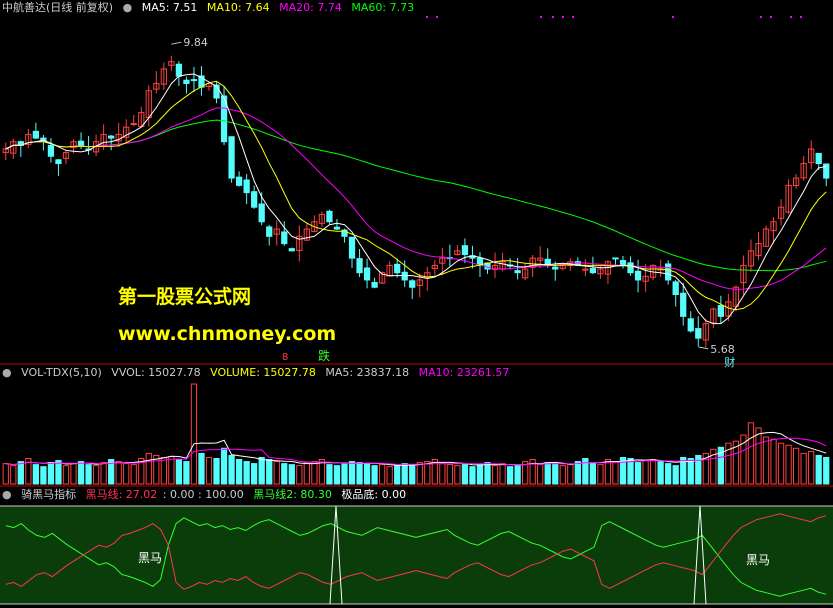 Image resolution: width=833 pixels, height=608 pixels. Describe the element at coordinates (176, 43) in the screenshot. I see `high-pointer` at that location.